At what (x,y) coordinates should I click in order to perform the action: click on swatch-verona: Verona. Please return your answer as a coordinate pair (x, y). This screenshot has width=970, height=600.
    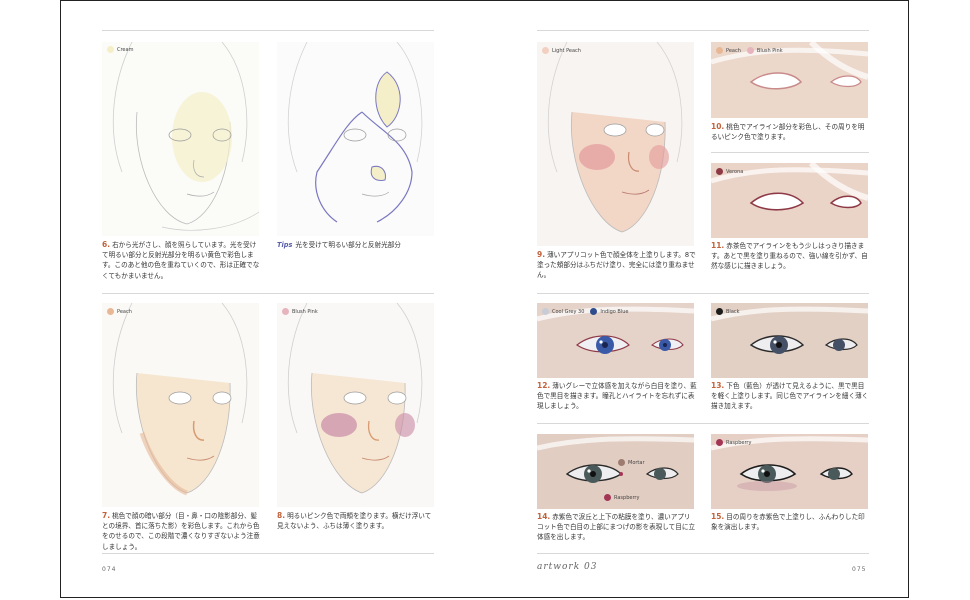
    Looking at the image, I should click on (729, 171).